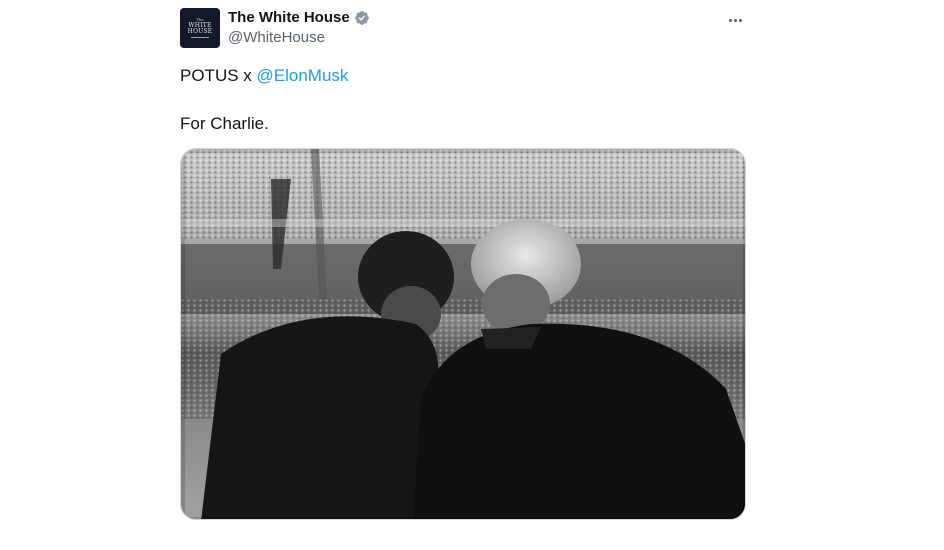 Image resolution: width=944 pixels, height=550 pixels. I want to click on tweet-text-line-1: POTUS x @ElonMusk, so click(264, 76).